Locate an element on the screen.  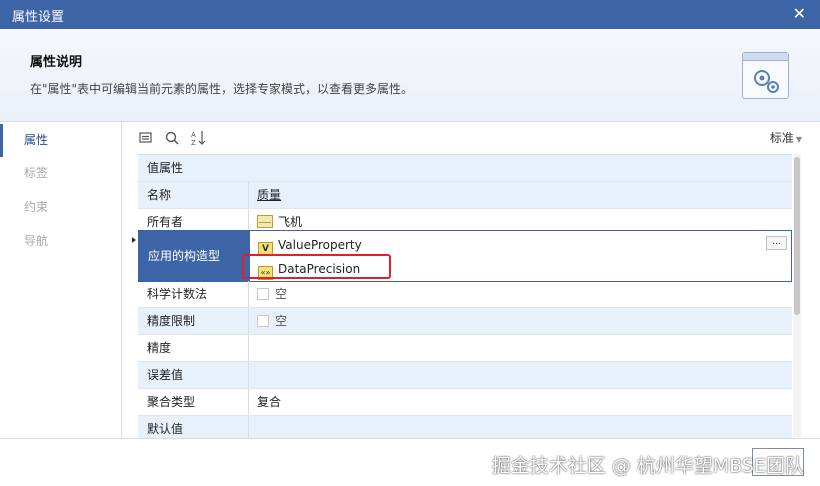
scrollbar-thumb is located at coordinates (797, 236).